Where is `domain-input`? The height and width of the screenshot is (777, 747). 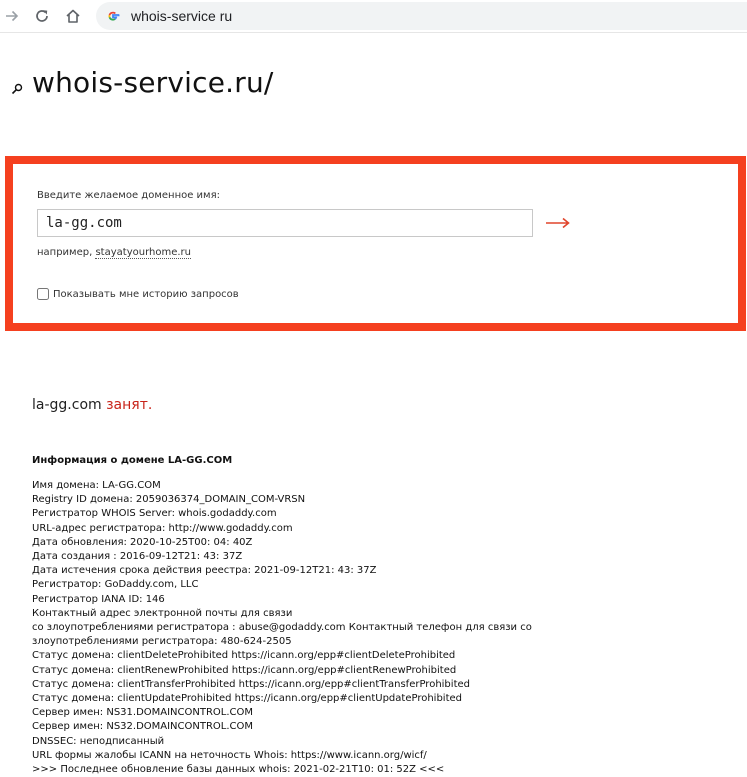 domain-input is located at coordinates (285, 223).